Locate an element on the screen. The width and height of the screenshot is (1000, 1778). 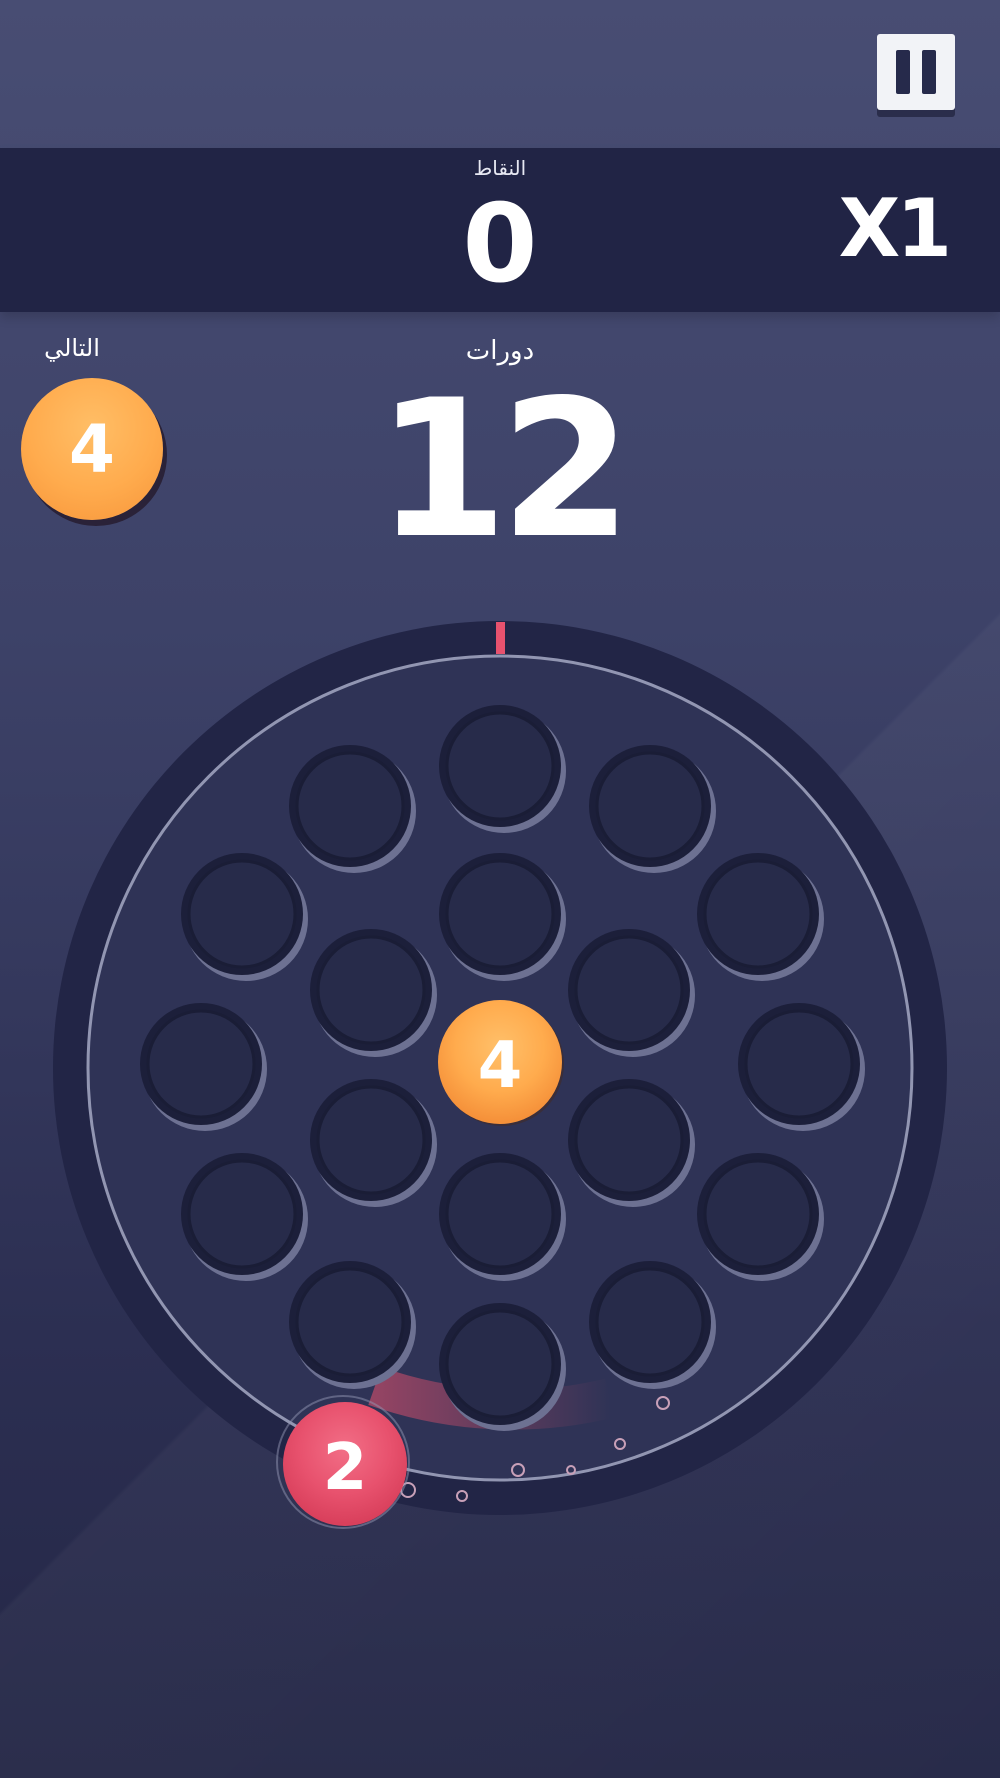
top-marker is located at coordinates (500, 638).